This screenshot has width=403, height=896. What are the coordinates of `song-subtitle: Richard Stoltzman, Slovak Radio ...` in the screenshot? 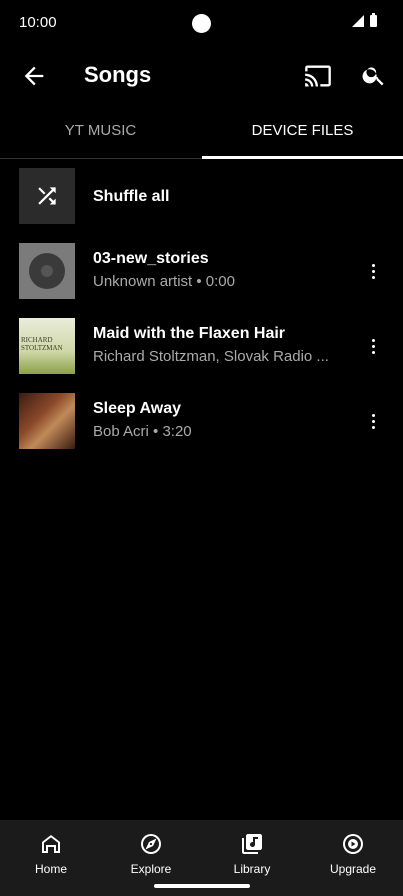 It's located at (211, 356).